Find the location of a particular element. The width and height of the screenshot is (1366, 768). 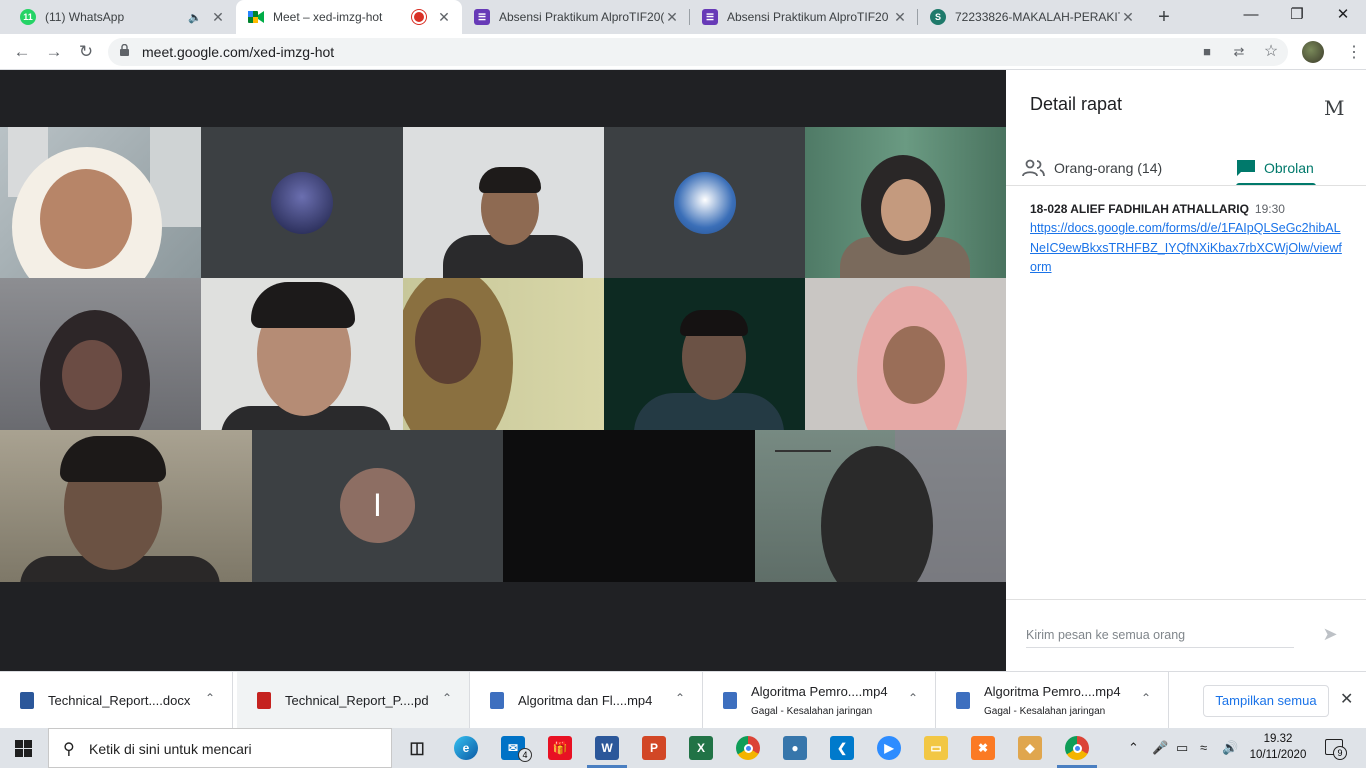

stack-app-icon: ◆ is located at coordinates (1030, 748).